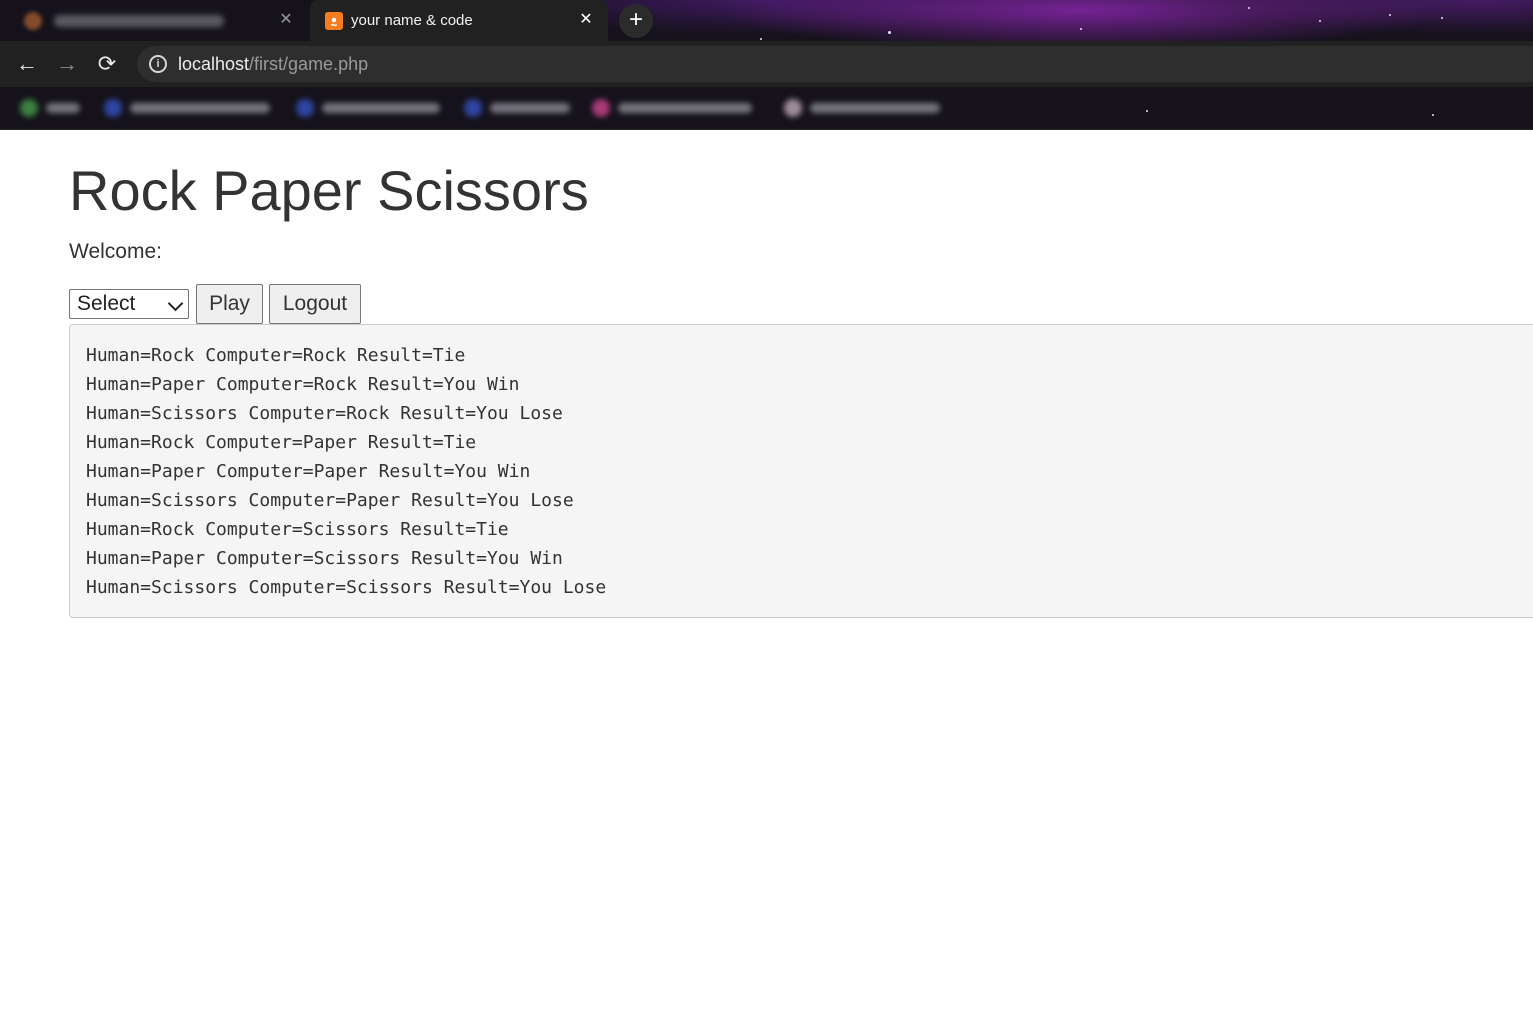 This screenshot has height=1025, width=1533. I want to click on bookmarks-bar, so click(766, 108).